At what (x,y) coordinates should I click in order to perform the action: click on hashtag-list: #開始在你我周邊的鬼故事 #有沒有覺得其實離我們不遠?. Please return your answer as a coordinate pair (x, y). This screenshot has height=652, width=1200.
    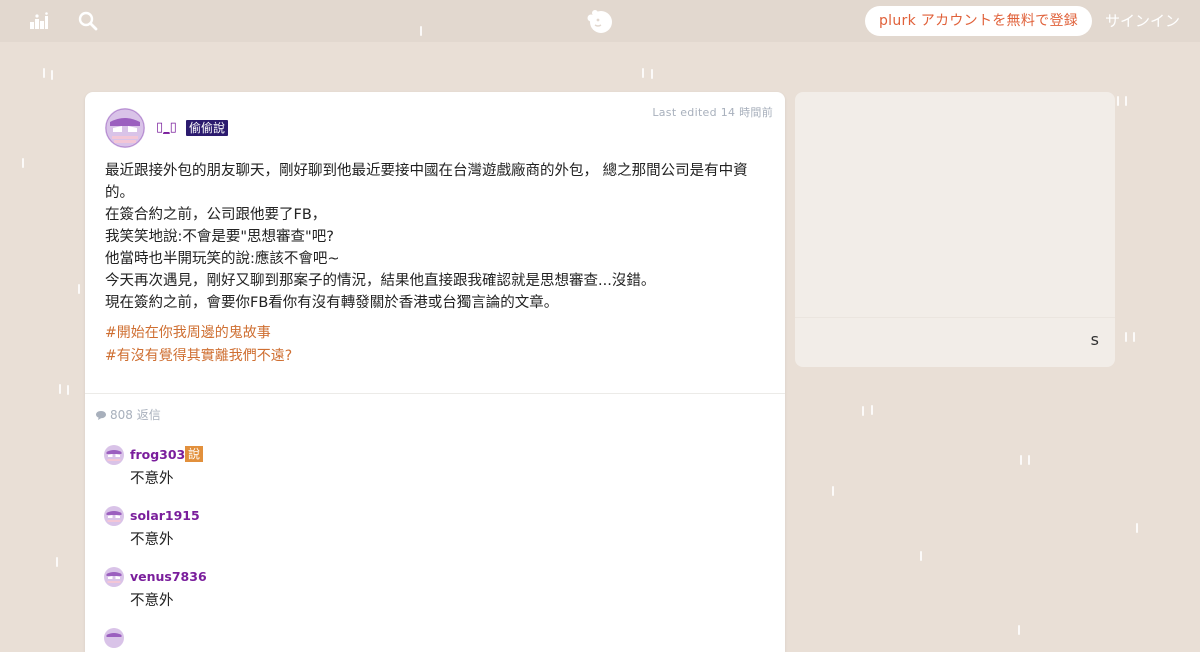
    Looking at the image, I should click on (198, 345).